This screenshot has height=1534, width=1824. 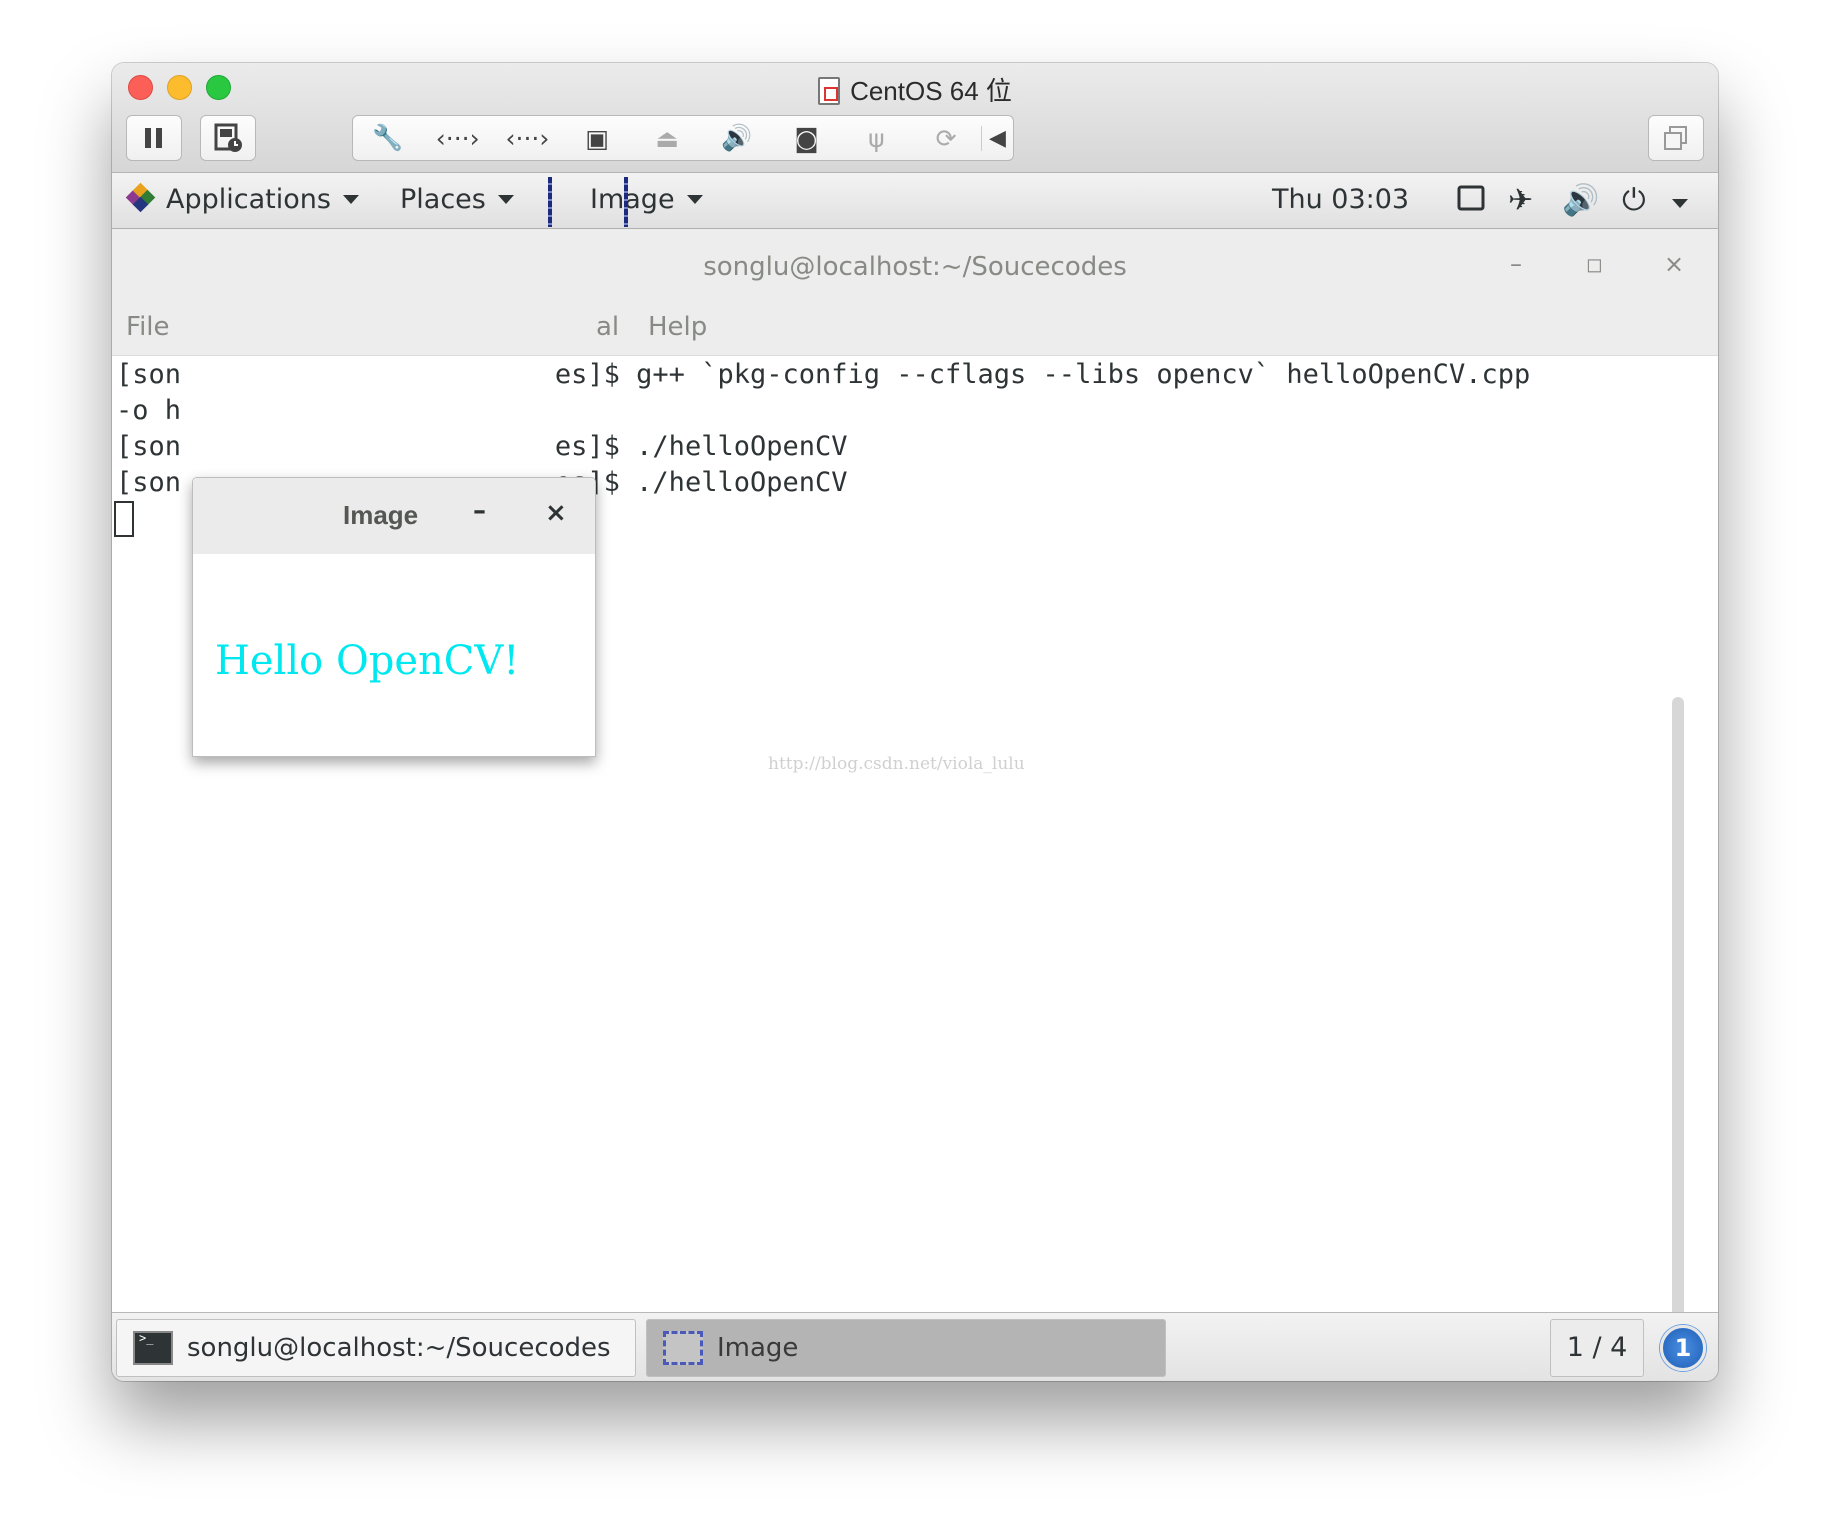 I want to click on terminal-title: songlu@localhost:~/Soucecodes, so click(x=915, y=267).